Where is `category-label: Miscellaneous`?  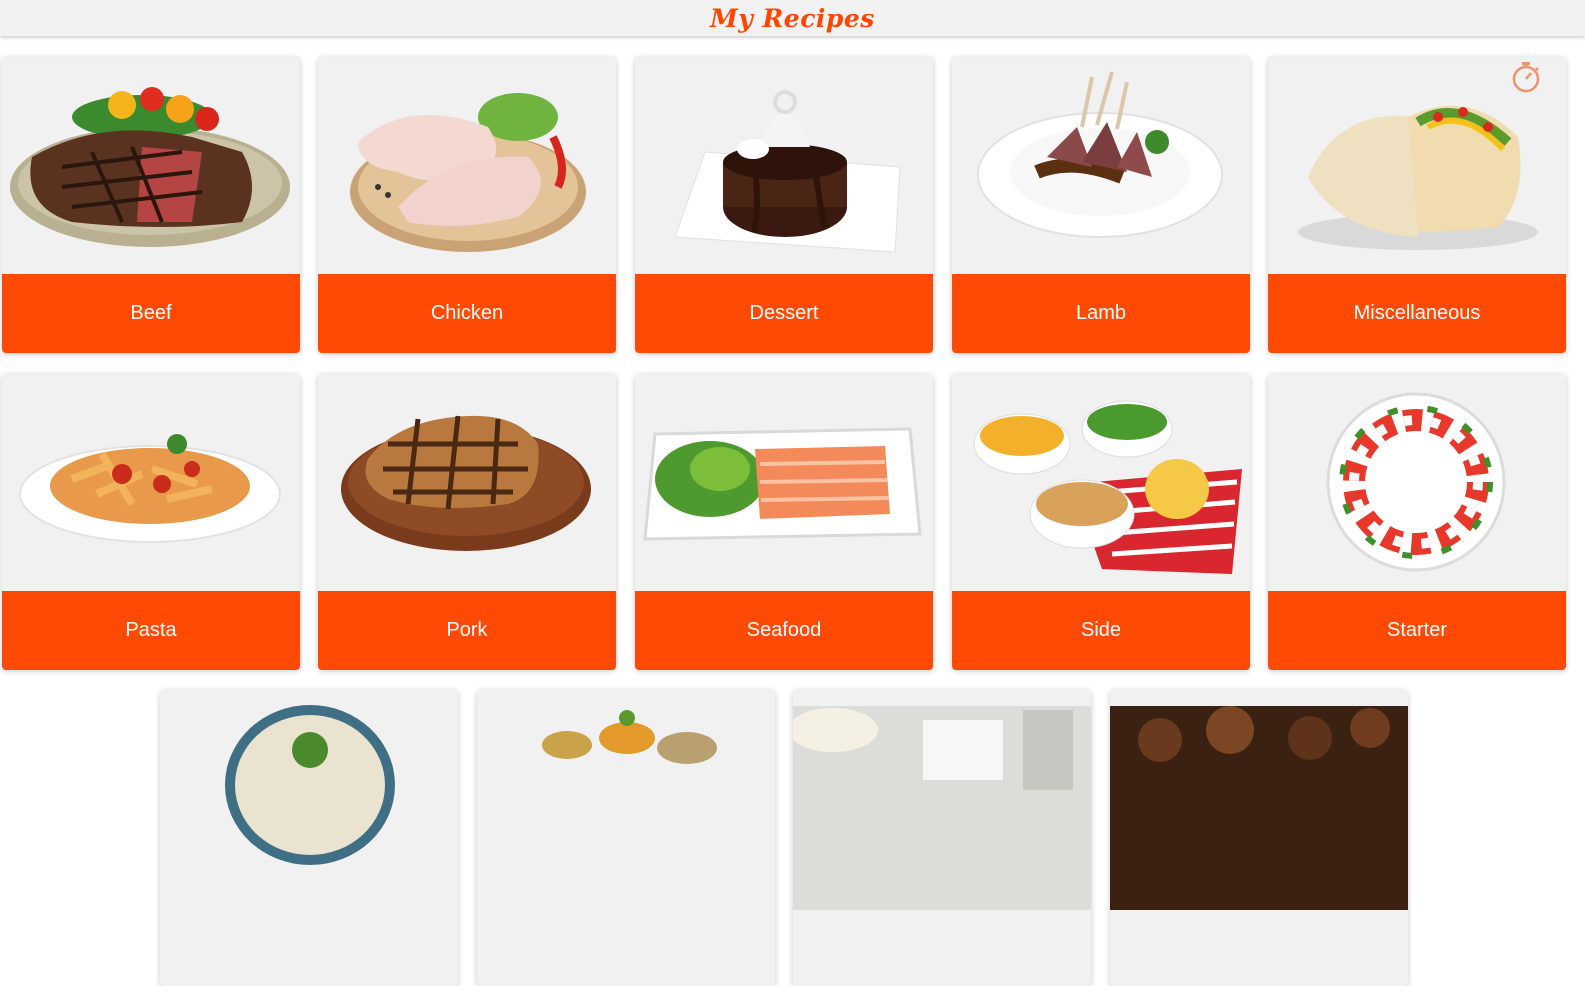 category-label: Miscellaneous is located at coordinates (1417, 313).